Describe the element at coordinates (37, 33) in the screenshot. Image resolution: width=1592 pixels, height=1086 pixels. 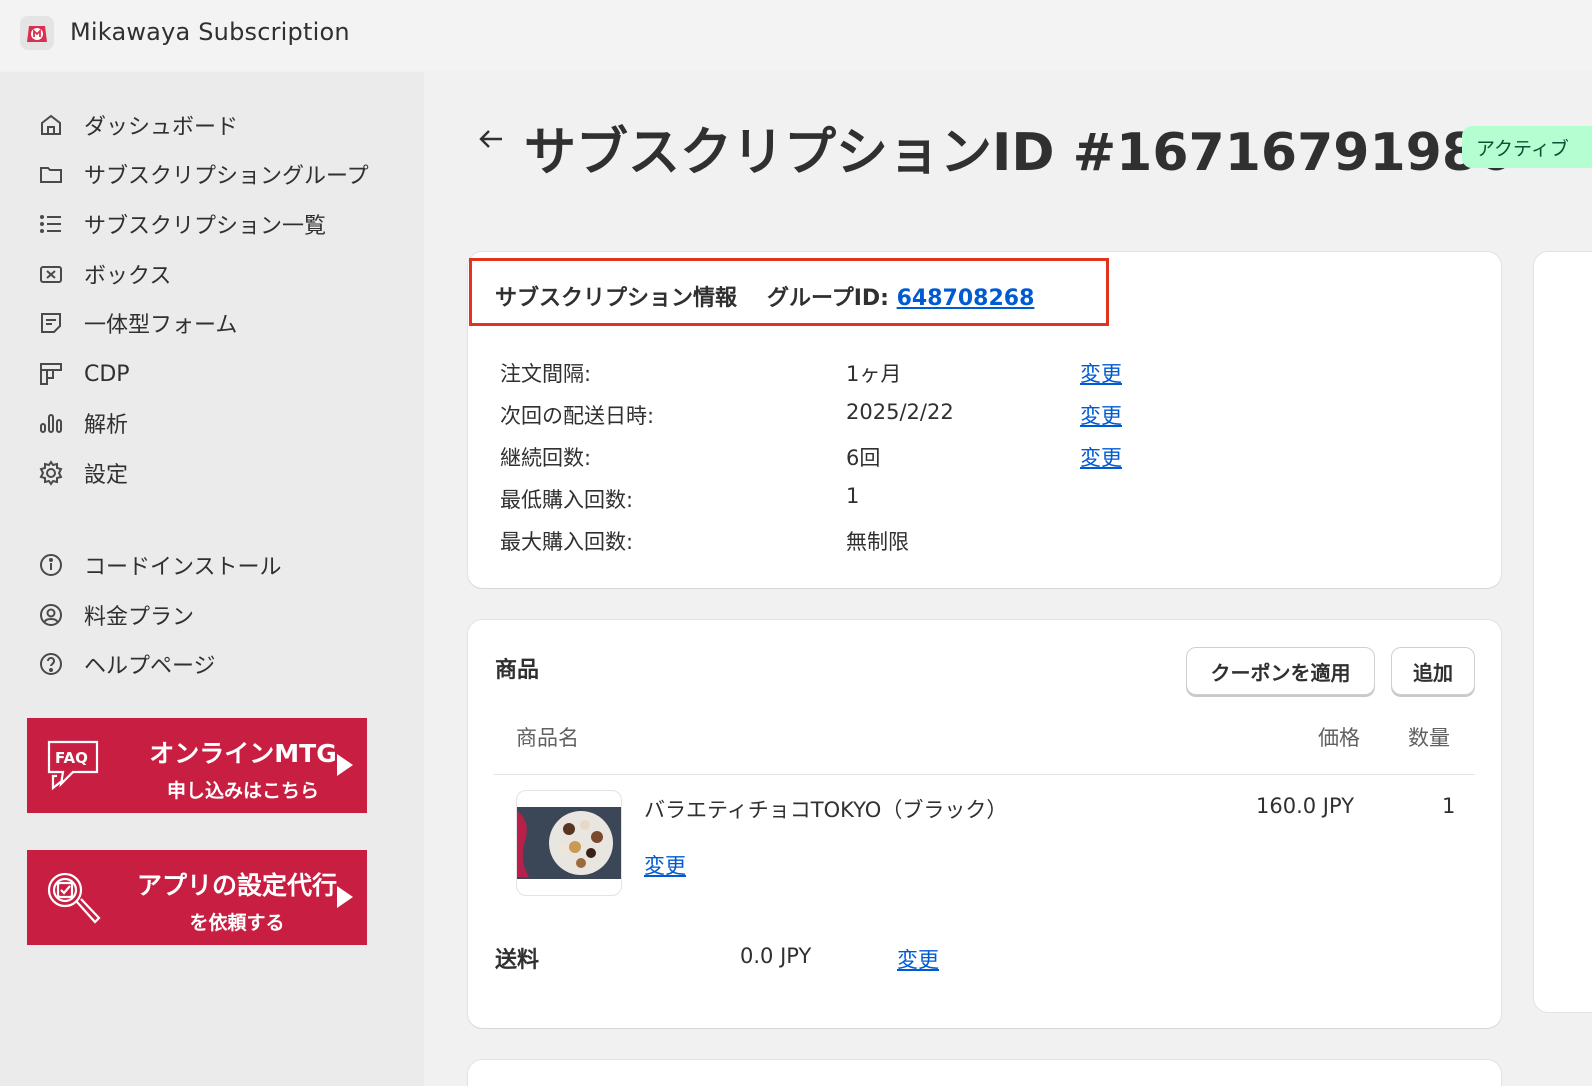
I see `app-logo-icon` at that location.